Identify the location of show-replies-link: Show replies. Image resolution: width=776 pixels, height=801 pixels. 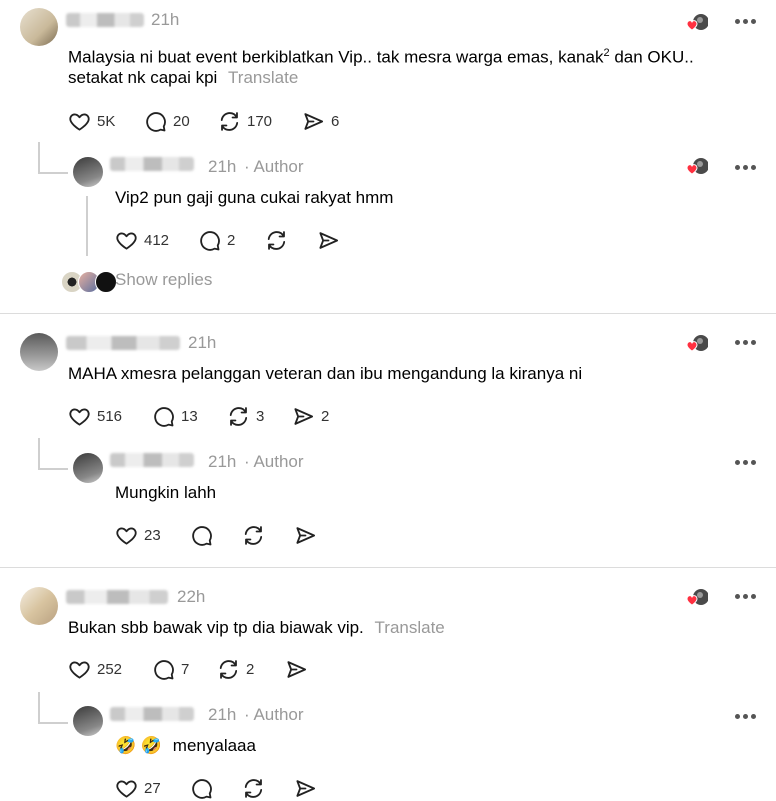
(163, 280).